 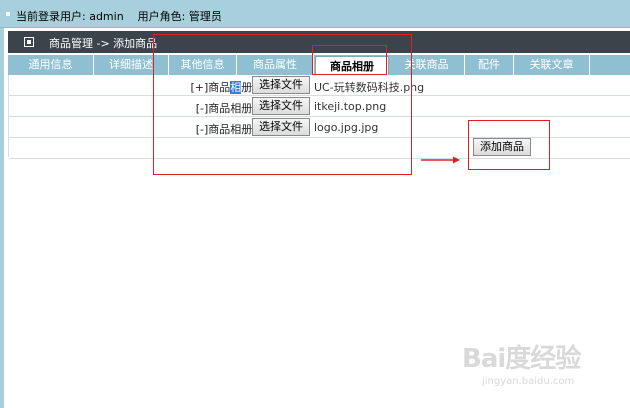 I want to click on watermark-brand: Bai度经验, so click(x=521, y=359).